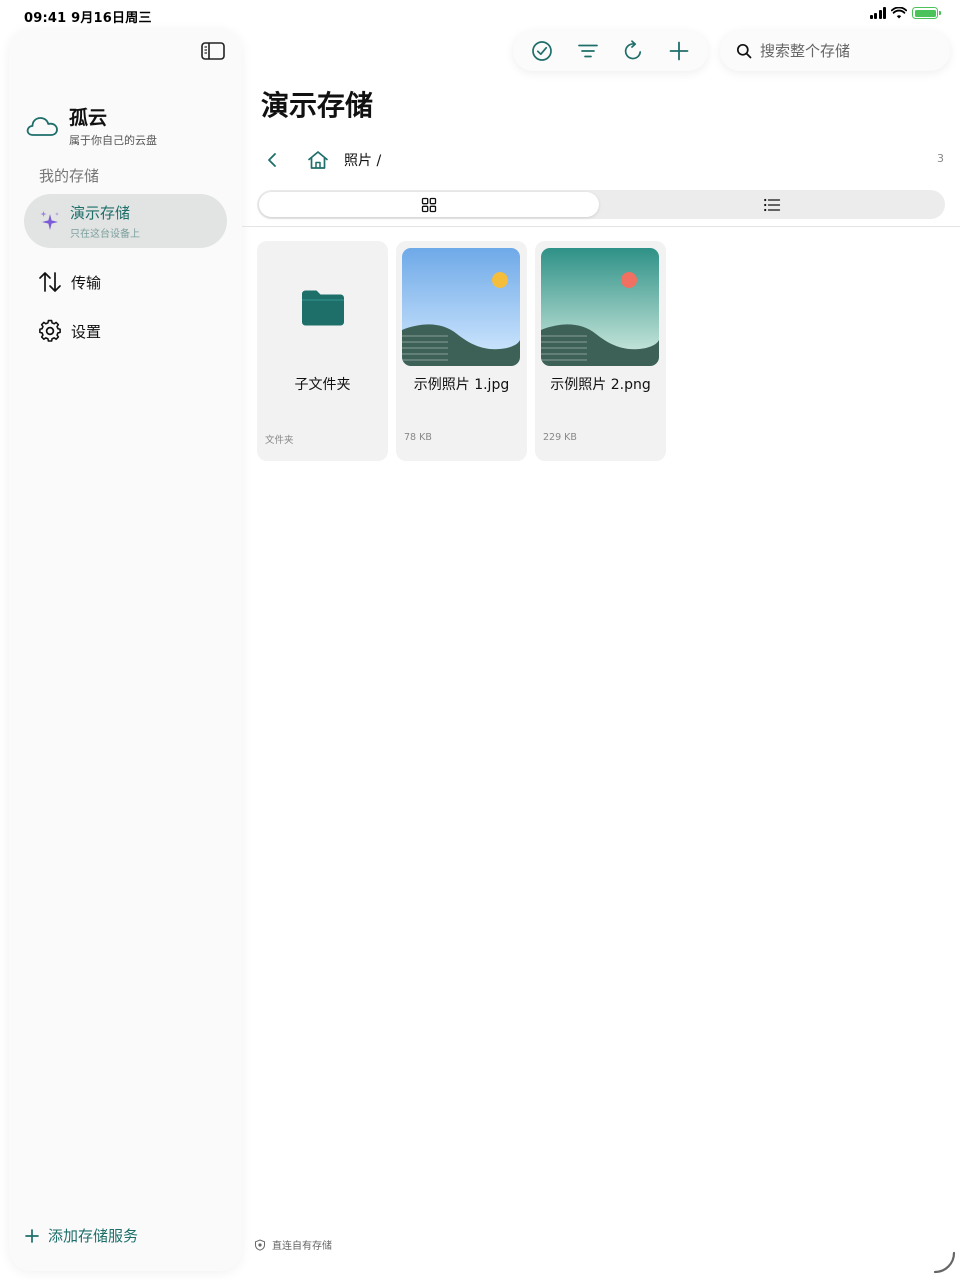  I want to click on file-meta: 229 KB, so click(560, 437).